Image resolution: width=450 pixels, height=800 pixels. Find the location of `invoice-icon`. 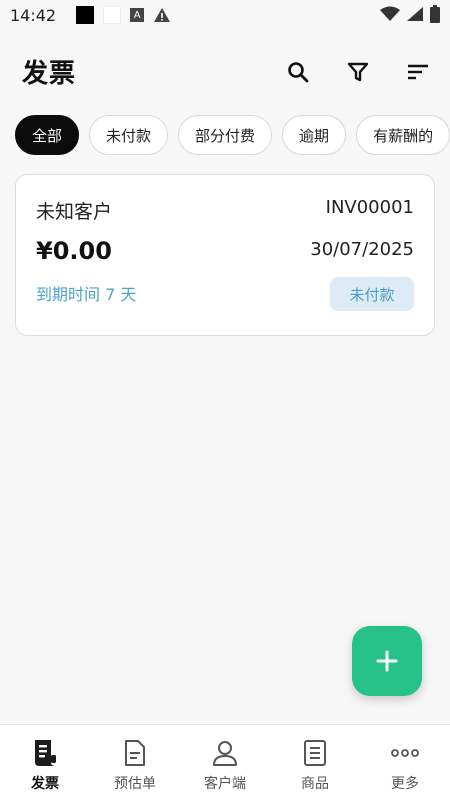

invoice-icon is located at coordinates (45, 753).